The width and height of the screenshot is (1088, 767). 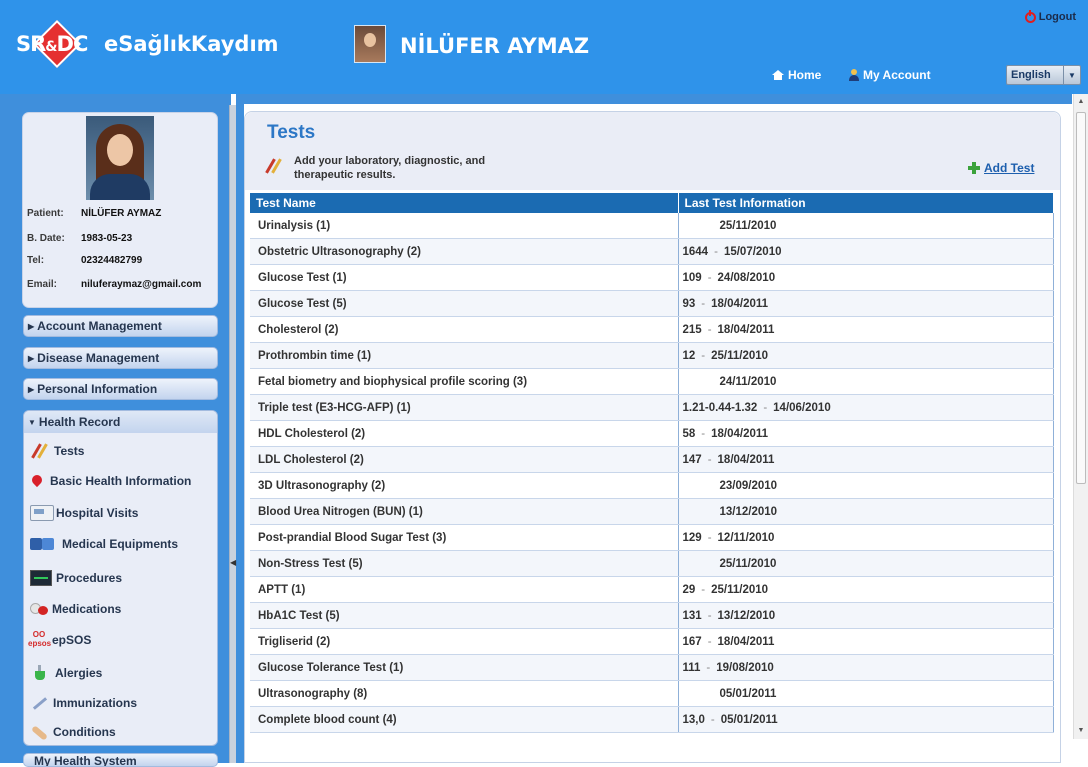 What do you see at coordinates (464, 719) in the screenshot?
I see `test-name-cell: Complete blood count (4)` at bounding box center [464, 719].